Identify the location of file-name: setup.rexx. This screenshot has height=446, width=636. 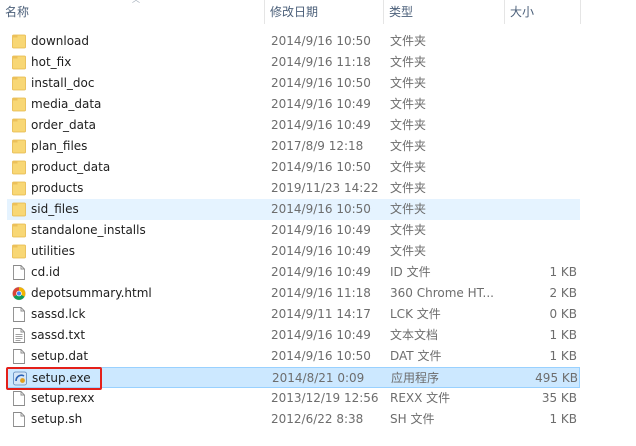
(63, 398).